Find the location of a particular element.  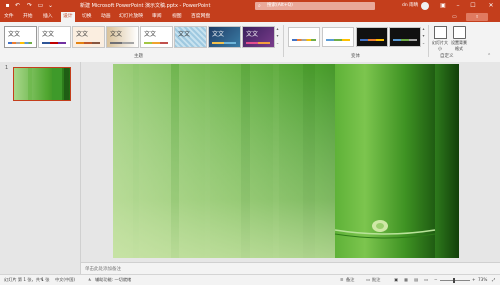

themes-group-label: 主题 is located at coordinates (138, 56).